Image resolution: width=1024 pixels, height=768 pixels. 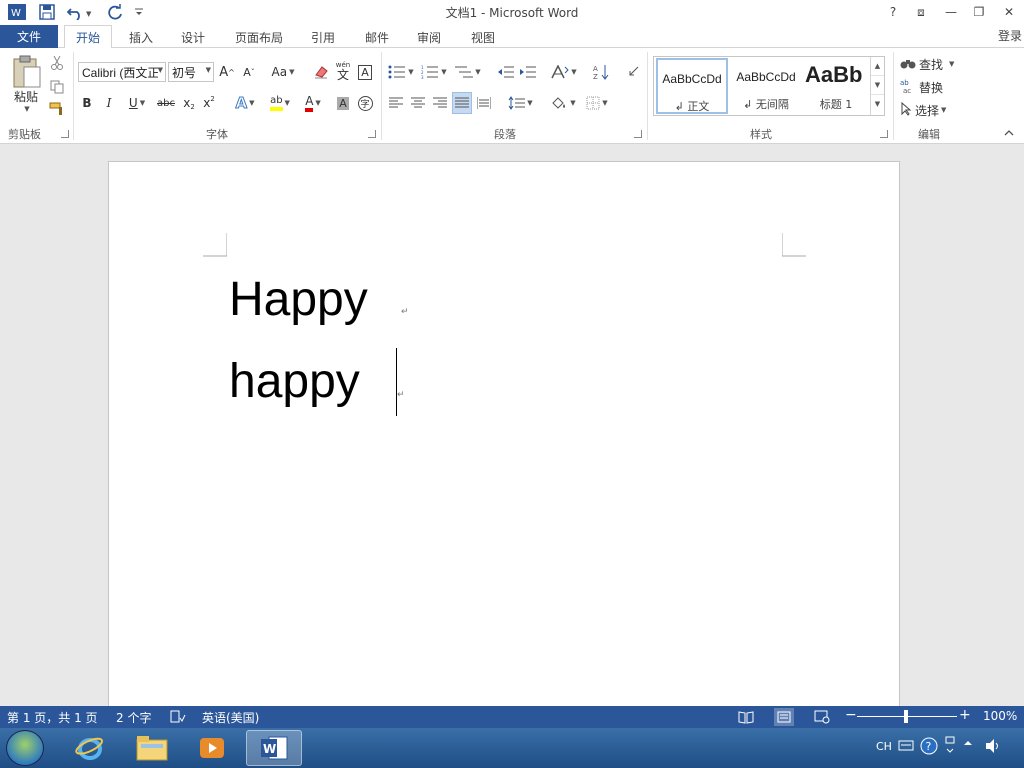 I want to click on shading-icon: ▼, so click(x=563, y=103).